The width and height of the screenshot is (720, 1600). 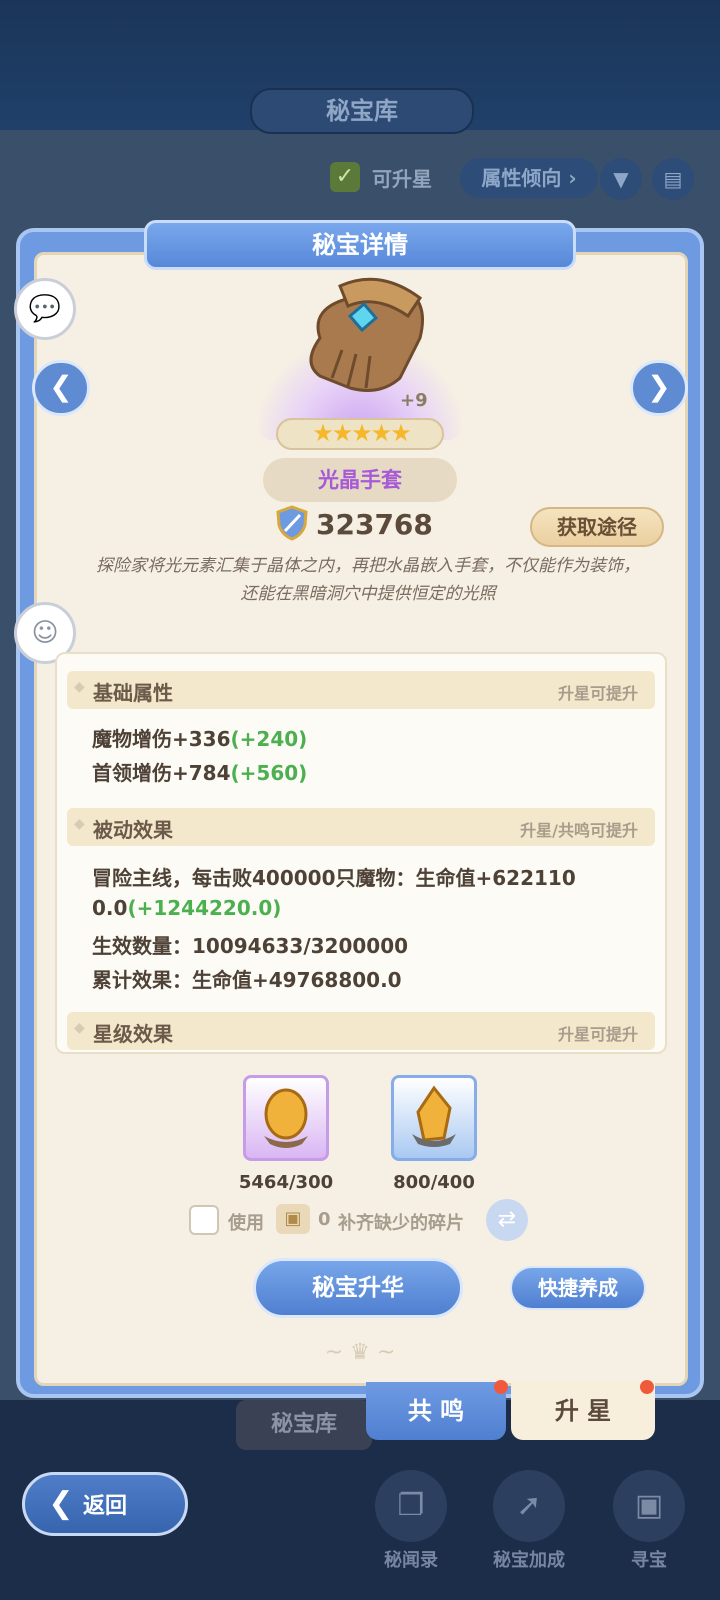 I want to click on nav-label: 秘宝加成, so click(x=529, y=1560).